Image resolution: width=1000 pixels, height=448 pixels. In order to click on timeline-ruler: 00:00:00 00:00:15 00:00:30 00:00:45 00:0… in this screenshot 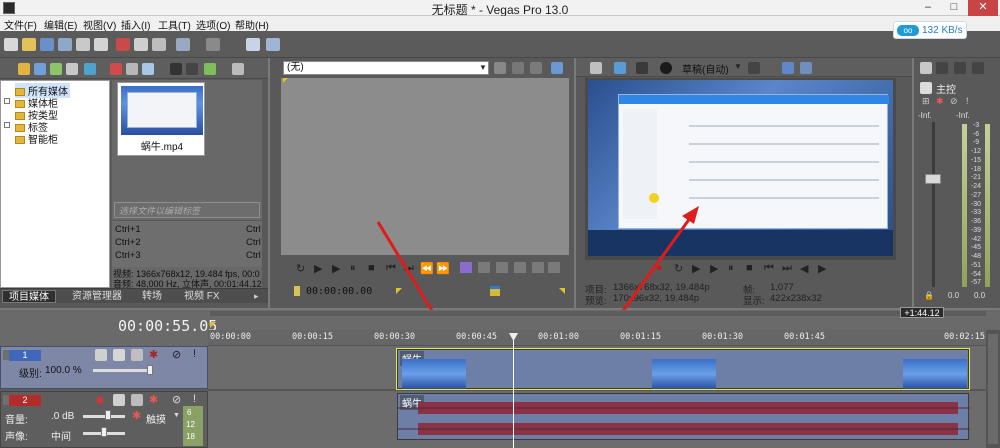, I will do `click(597, 338)`.